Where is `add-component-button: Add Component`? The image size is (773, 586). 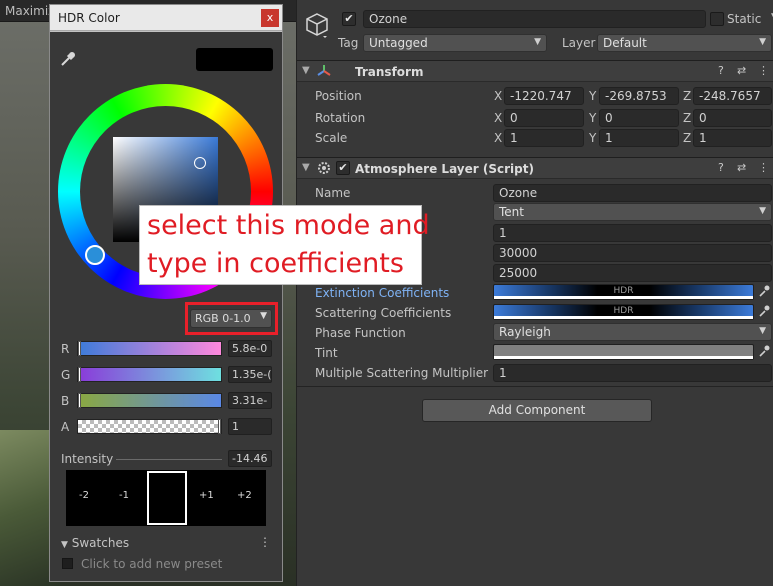 add-component-button: Add Component is located at coordinates (537, 410).